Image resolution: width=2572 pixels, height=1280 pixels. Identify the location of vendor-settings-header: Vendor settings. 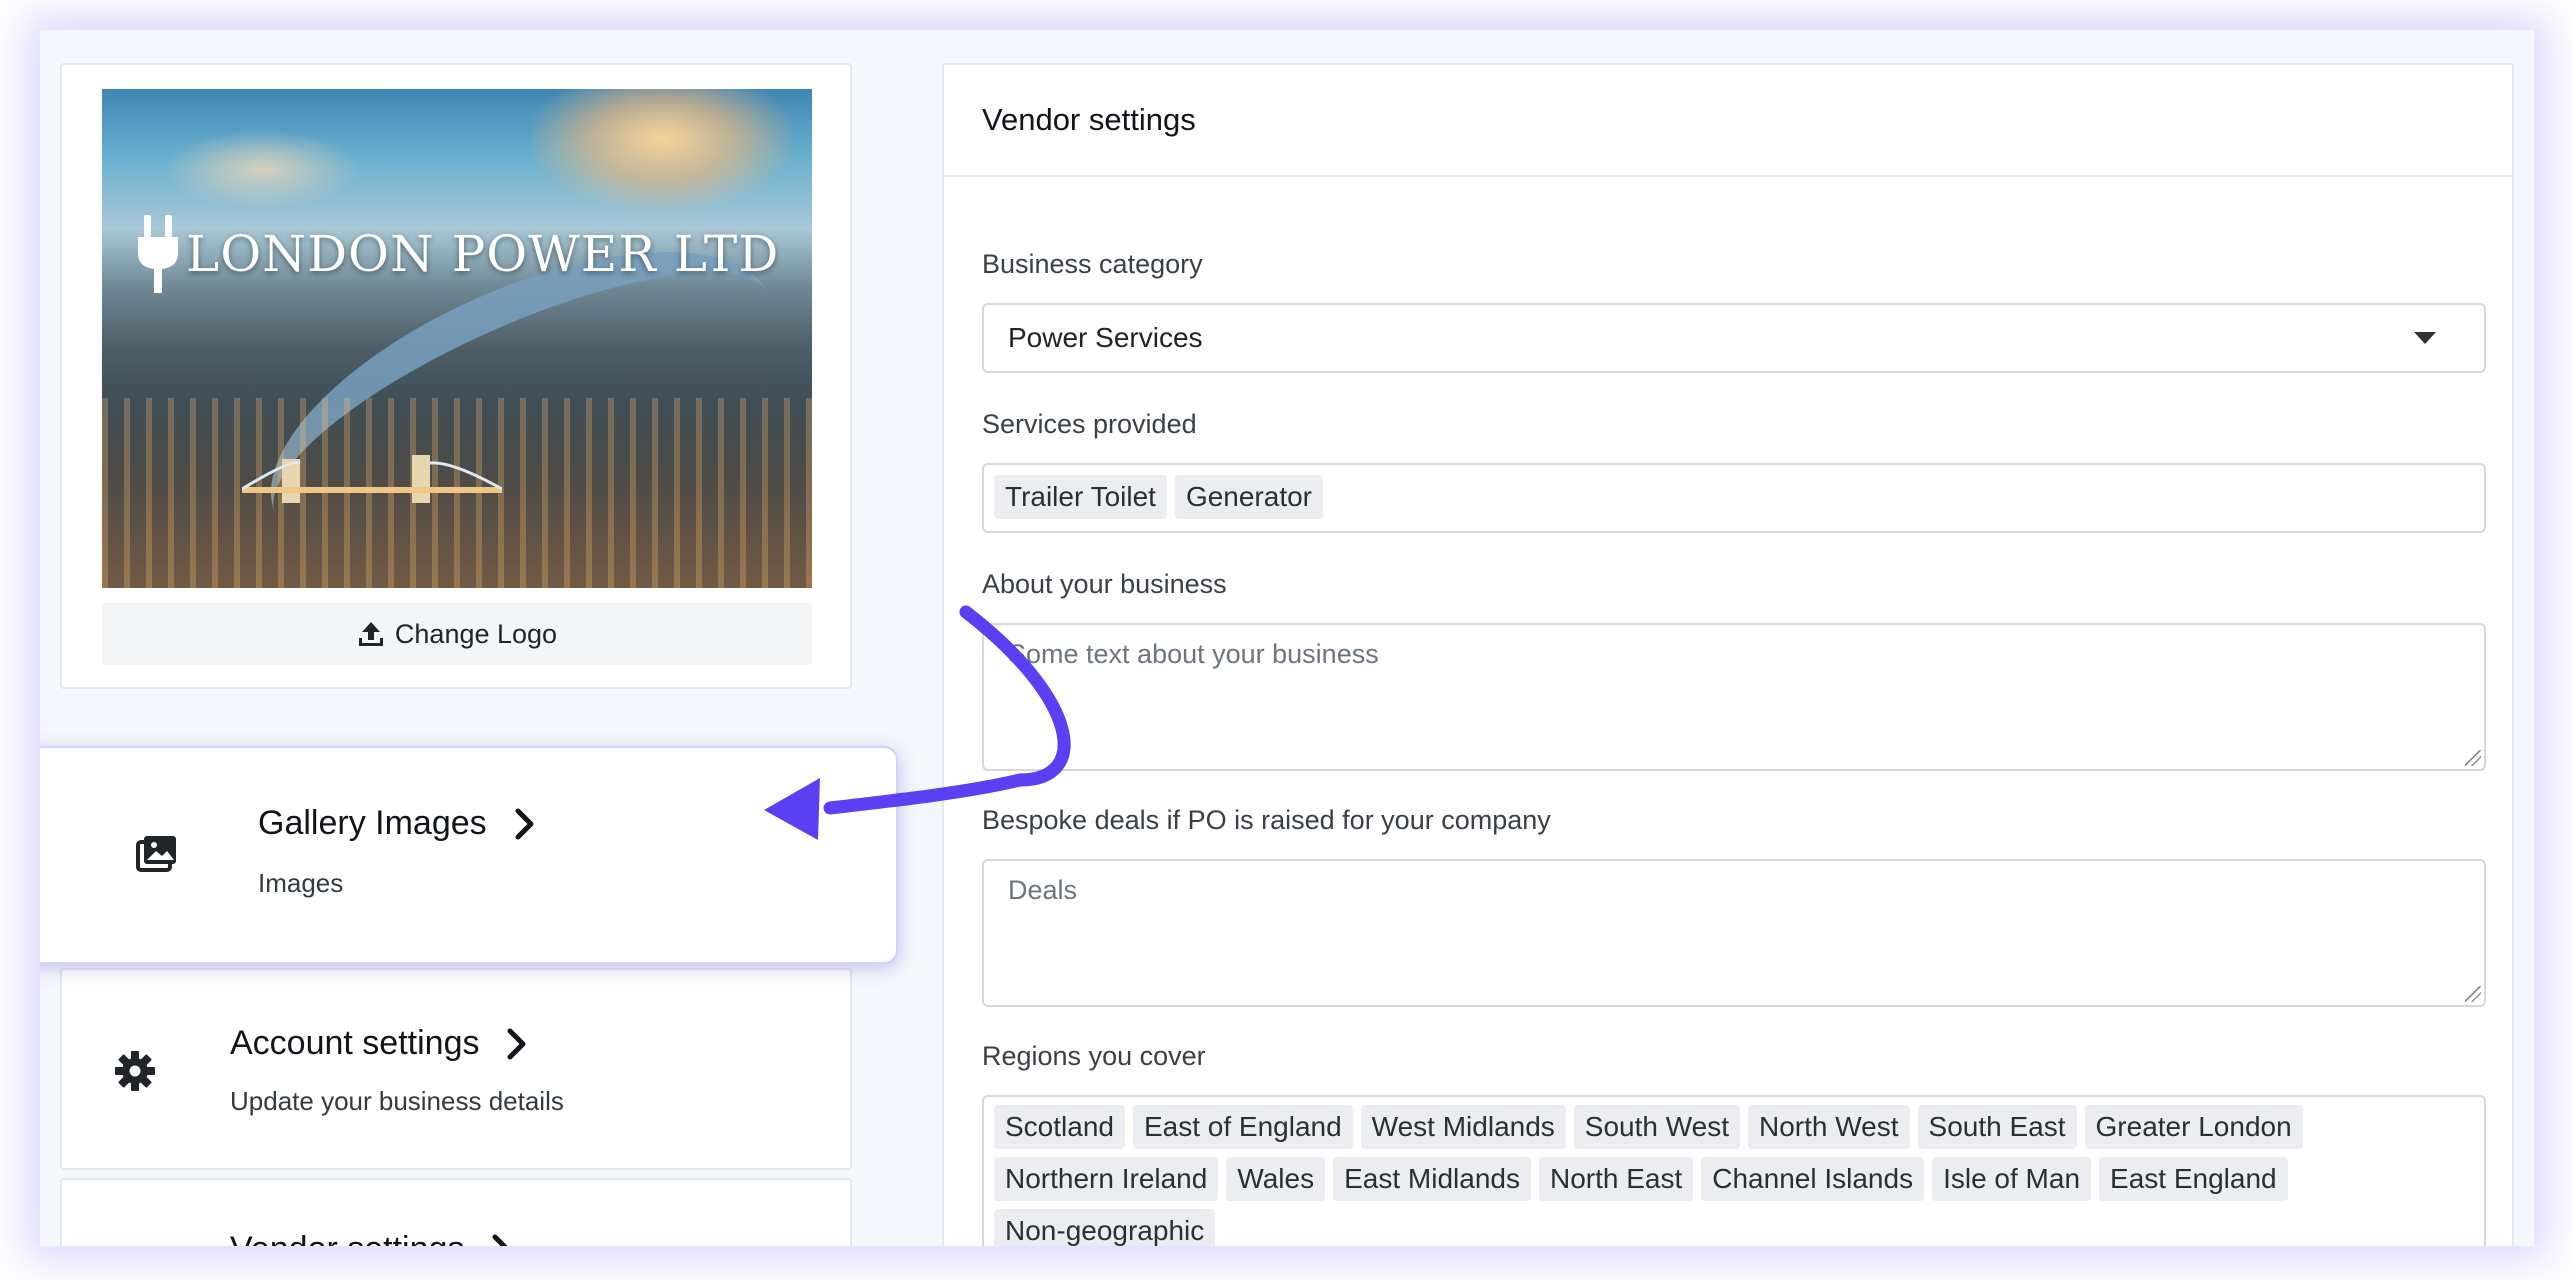
(1728, 121).